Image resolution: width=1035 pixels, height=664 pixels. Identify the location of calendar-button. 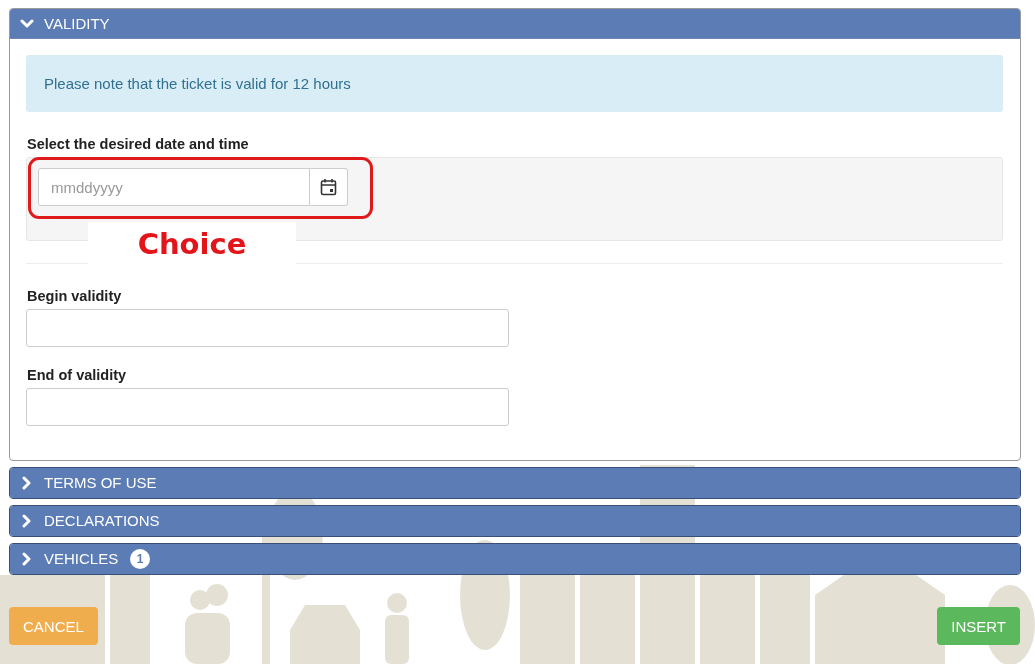
(329, 187).